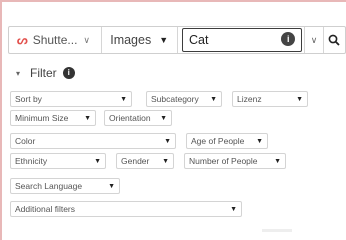  What do you see at coordinates (277, 230) in the screenshot?
I see `divider` at bounding box center [277, 230].